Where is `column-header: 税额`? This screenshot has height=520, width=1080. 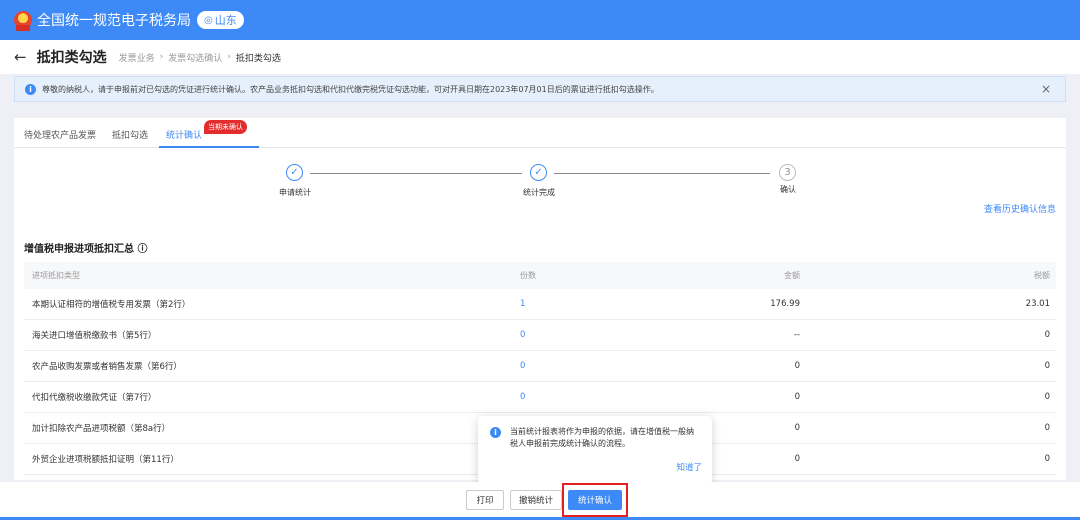
column-header: 税额 is located at coordinates (1042, 275).